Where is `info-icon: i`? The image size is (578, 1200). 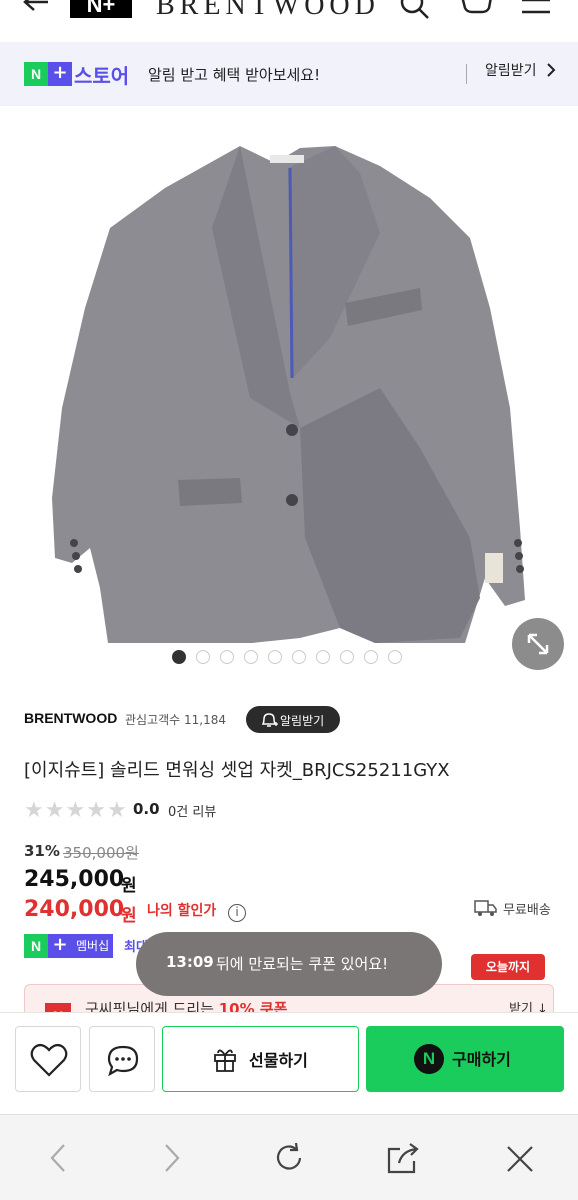 info-icon: i is located at coordinates (237, 913).